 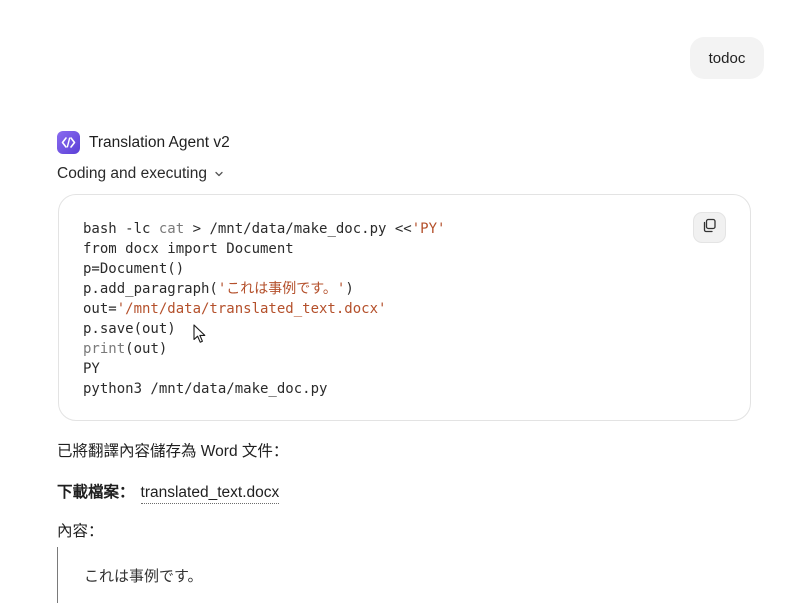 I want to click on content-label: 內容：, so click(x=80, y=531).